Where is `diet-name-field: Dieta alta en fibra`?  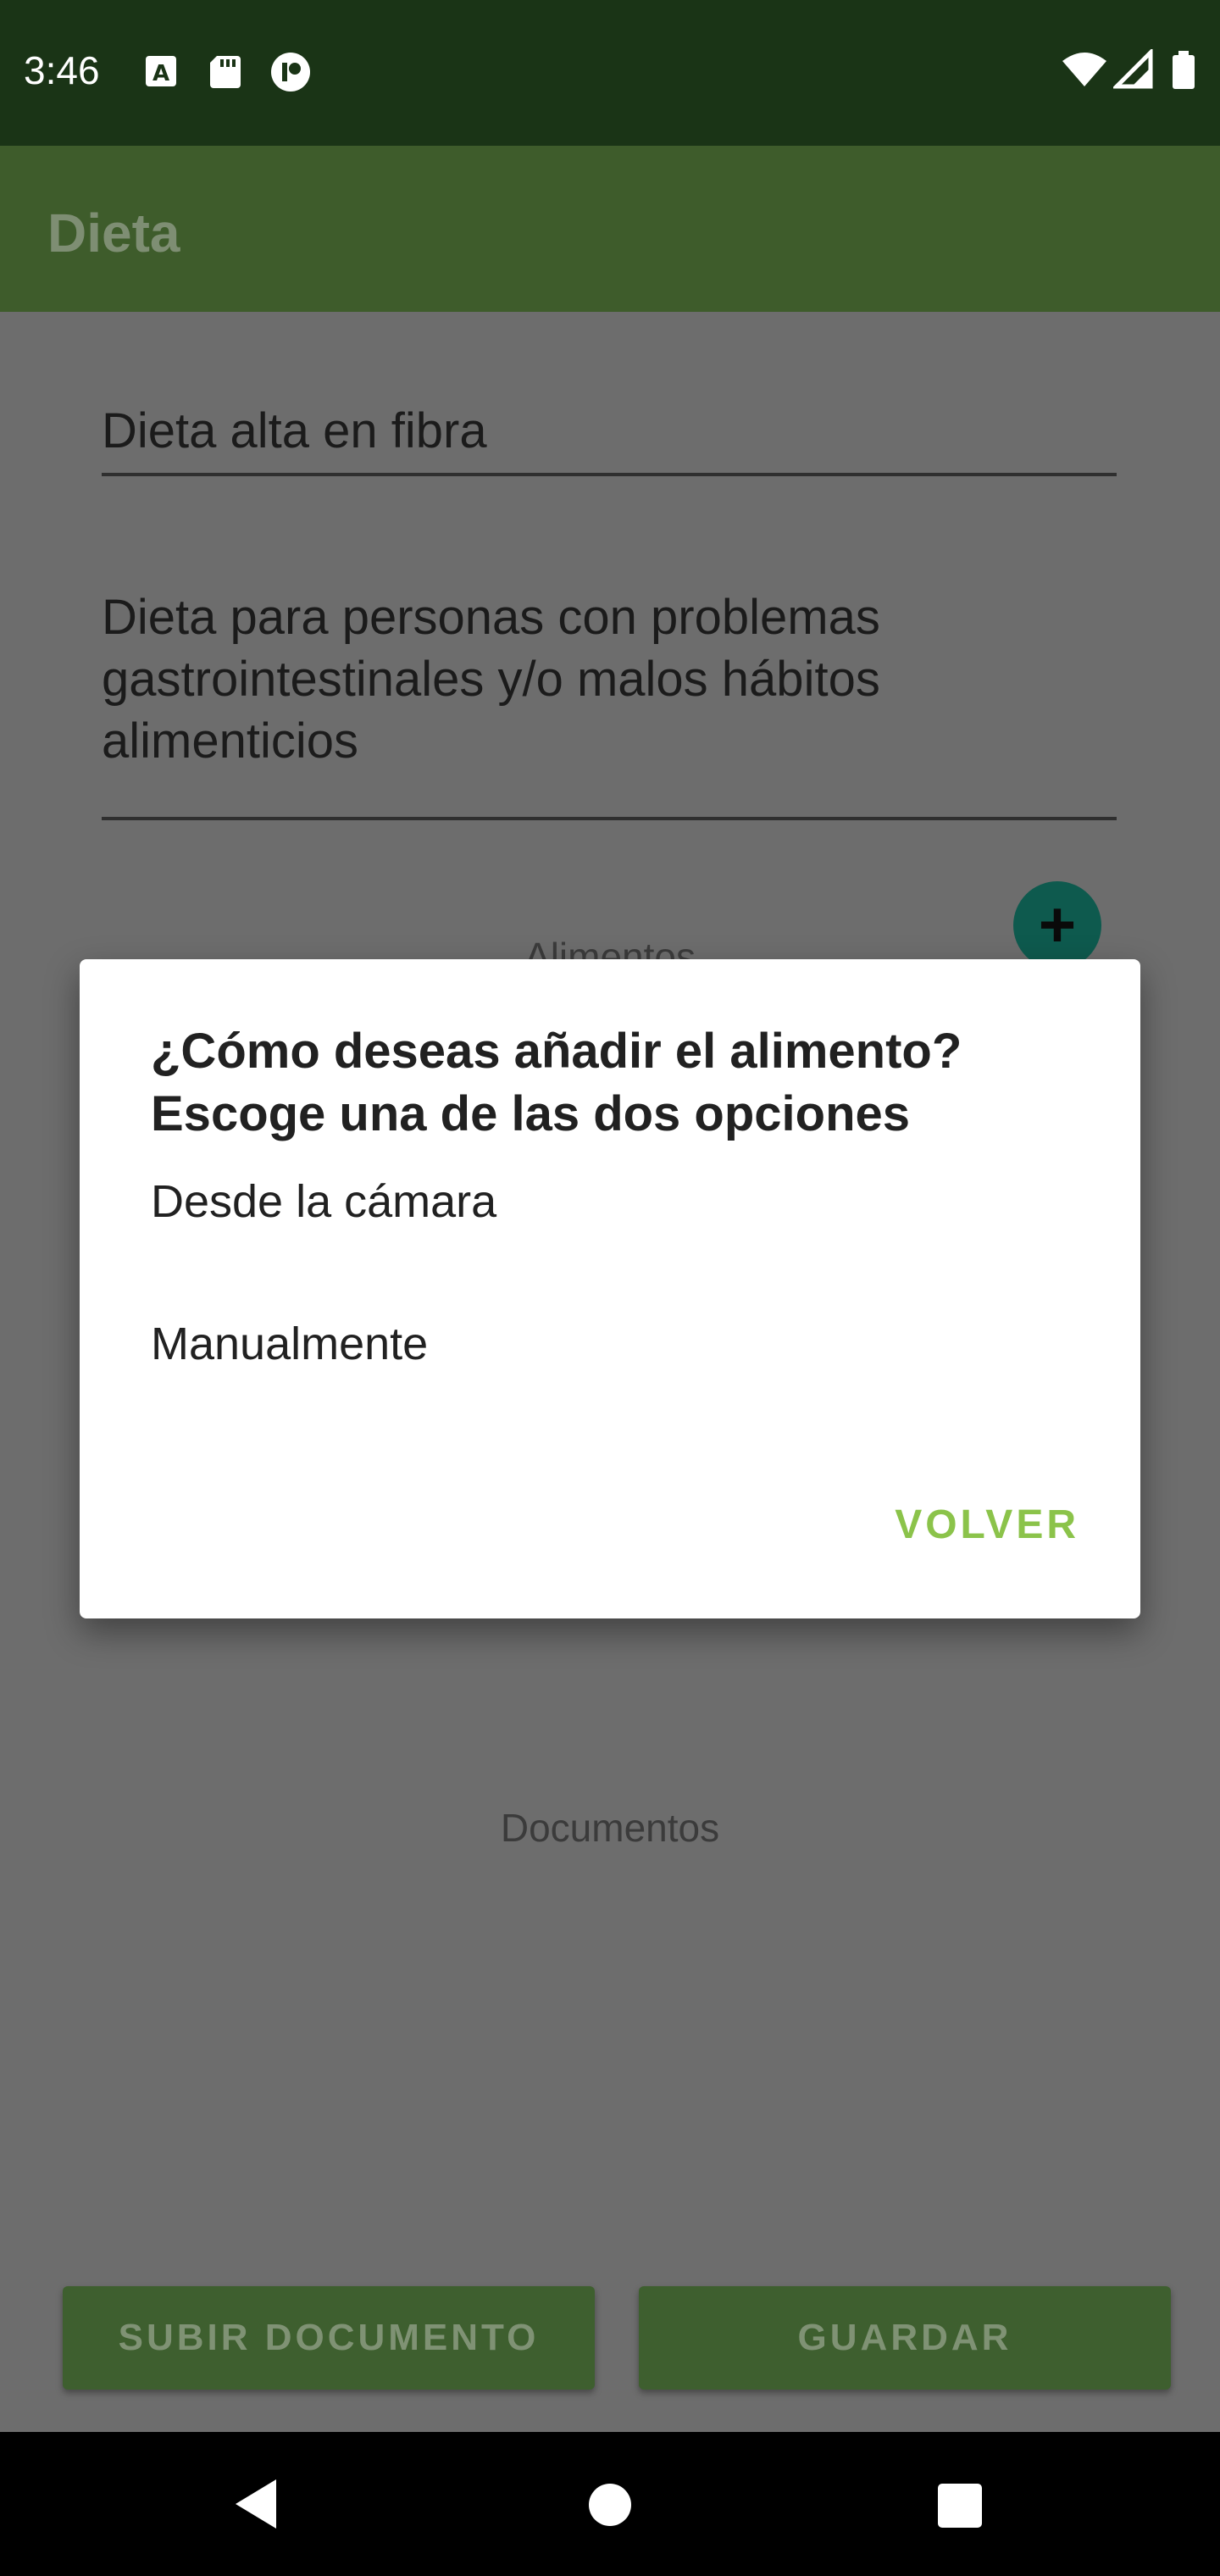
diet-name-field: Dieta alta en fibra is located at coordinates (609, 431).